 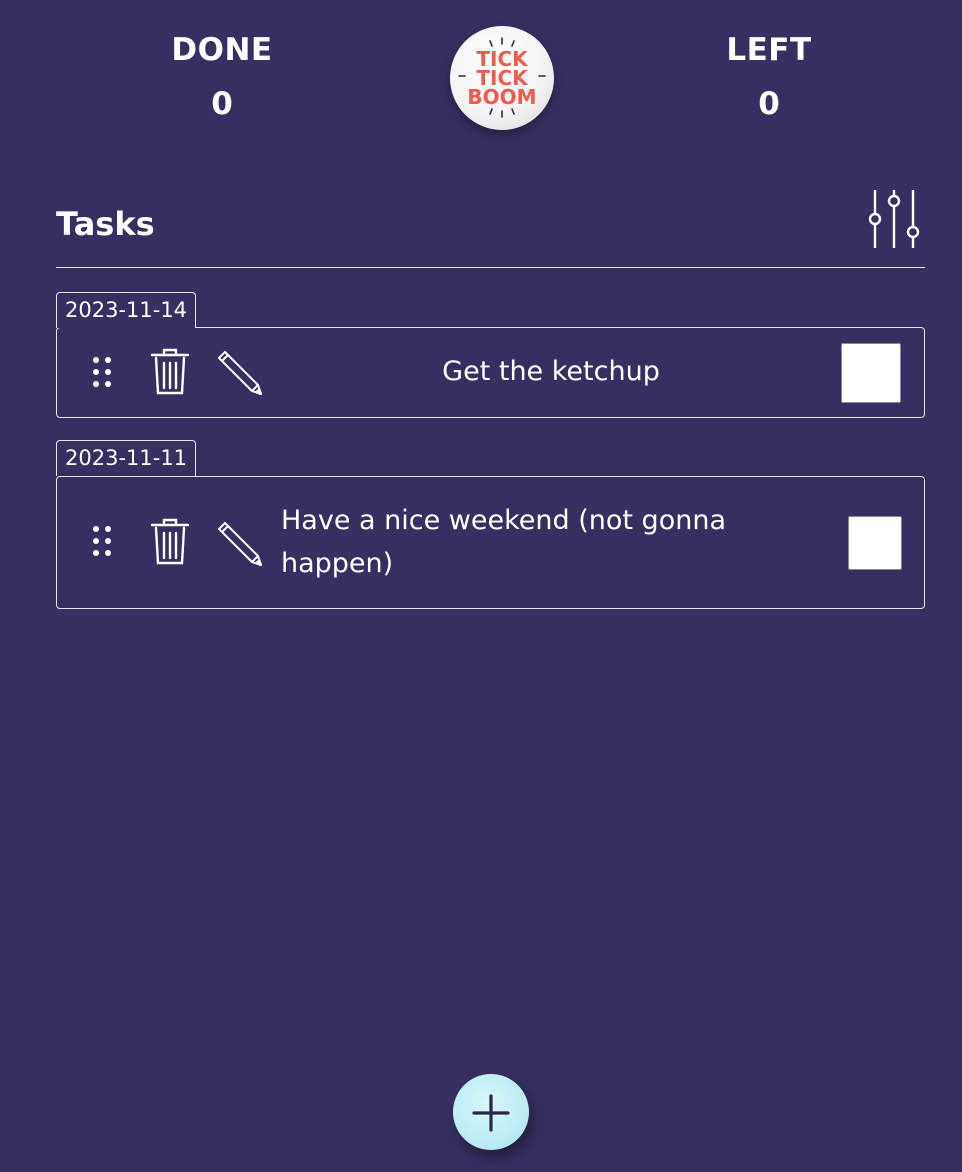 I want to click on task-item: Get the ketchup, so click(x=490, y=372).